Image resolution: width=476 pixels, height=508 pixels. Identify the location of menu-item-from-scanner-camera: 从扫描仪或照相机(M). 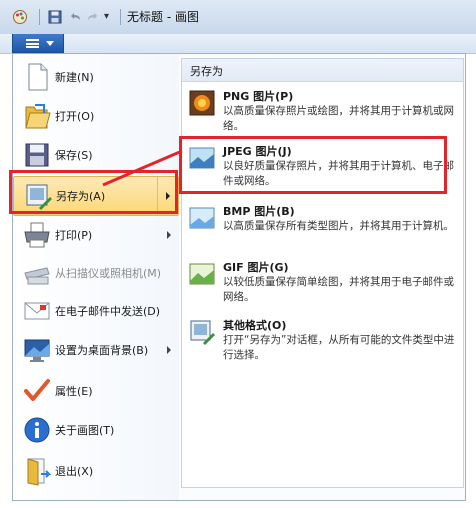
(96, 274).